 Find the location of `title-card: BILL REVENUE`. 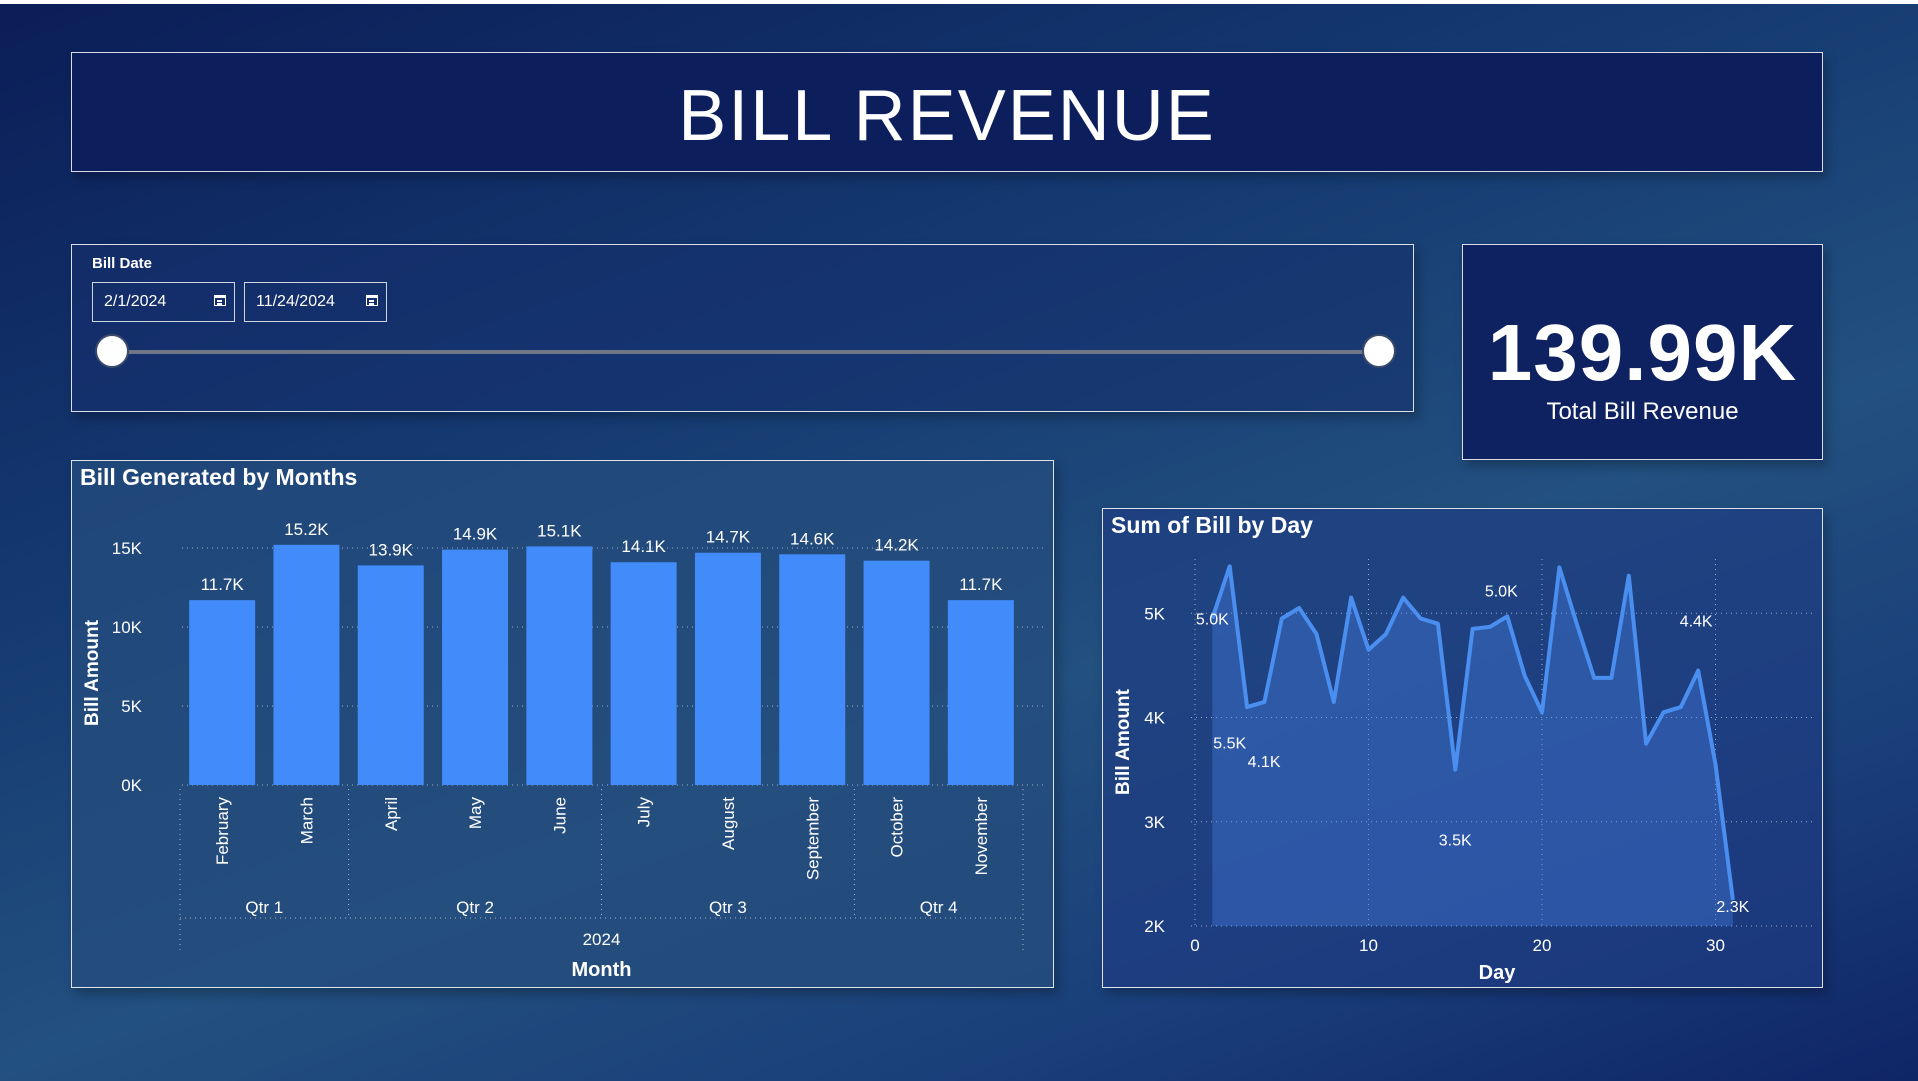

title-card: BILL REVENUE is located at coordinates (947, 112).